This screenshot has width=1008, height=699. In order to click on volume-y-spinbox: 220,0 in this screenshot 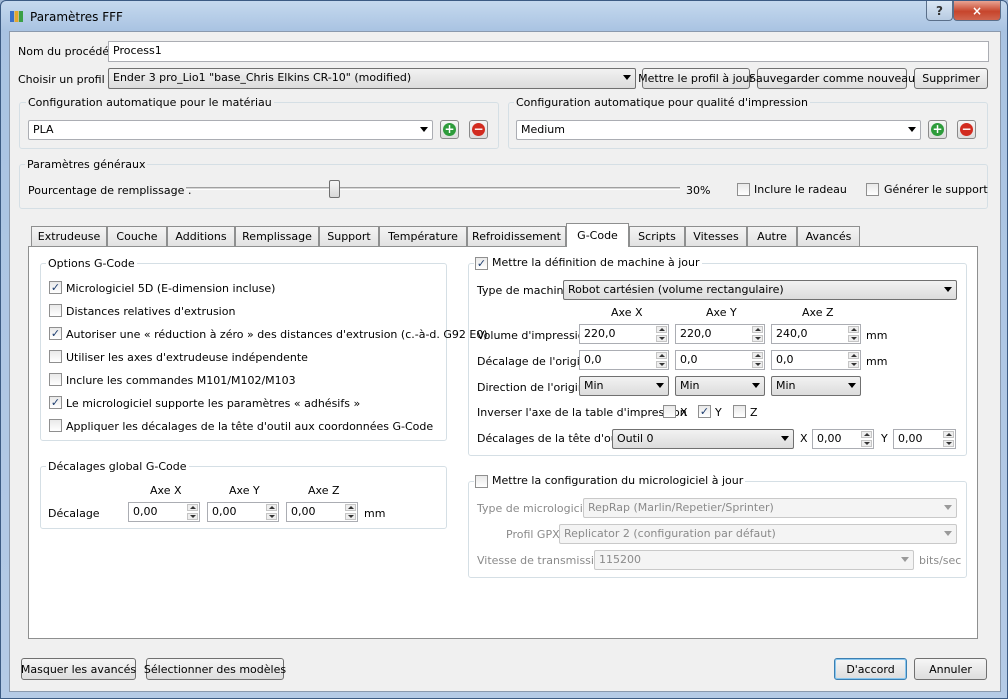, I will do `click(720, 334)`.